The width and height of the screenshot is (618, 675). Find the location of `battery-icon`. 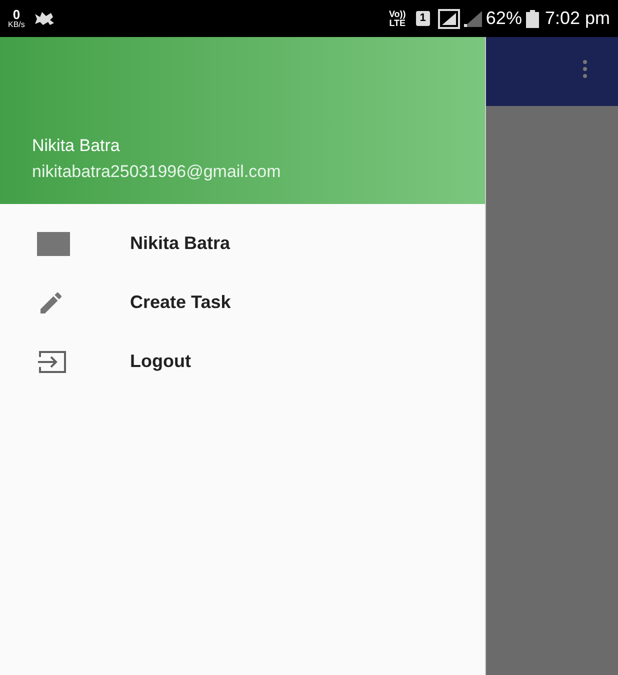

battery-icon is located at coordinates (532, 19).